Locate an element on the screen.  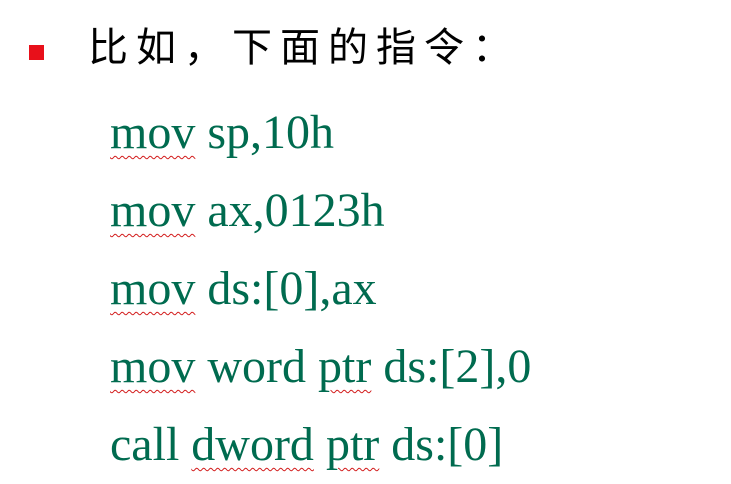
instruction-token: ax,0123h is located at coordinates (290, 210).